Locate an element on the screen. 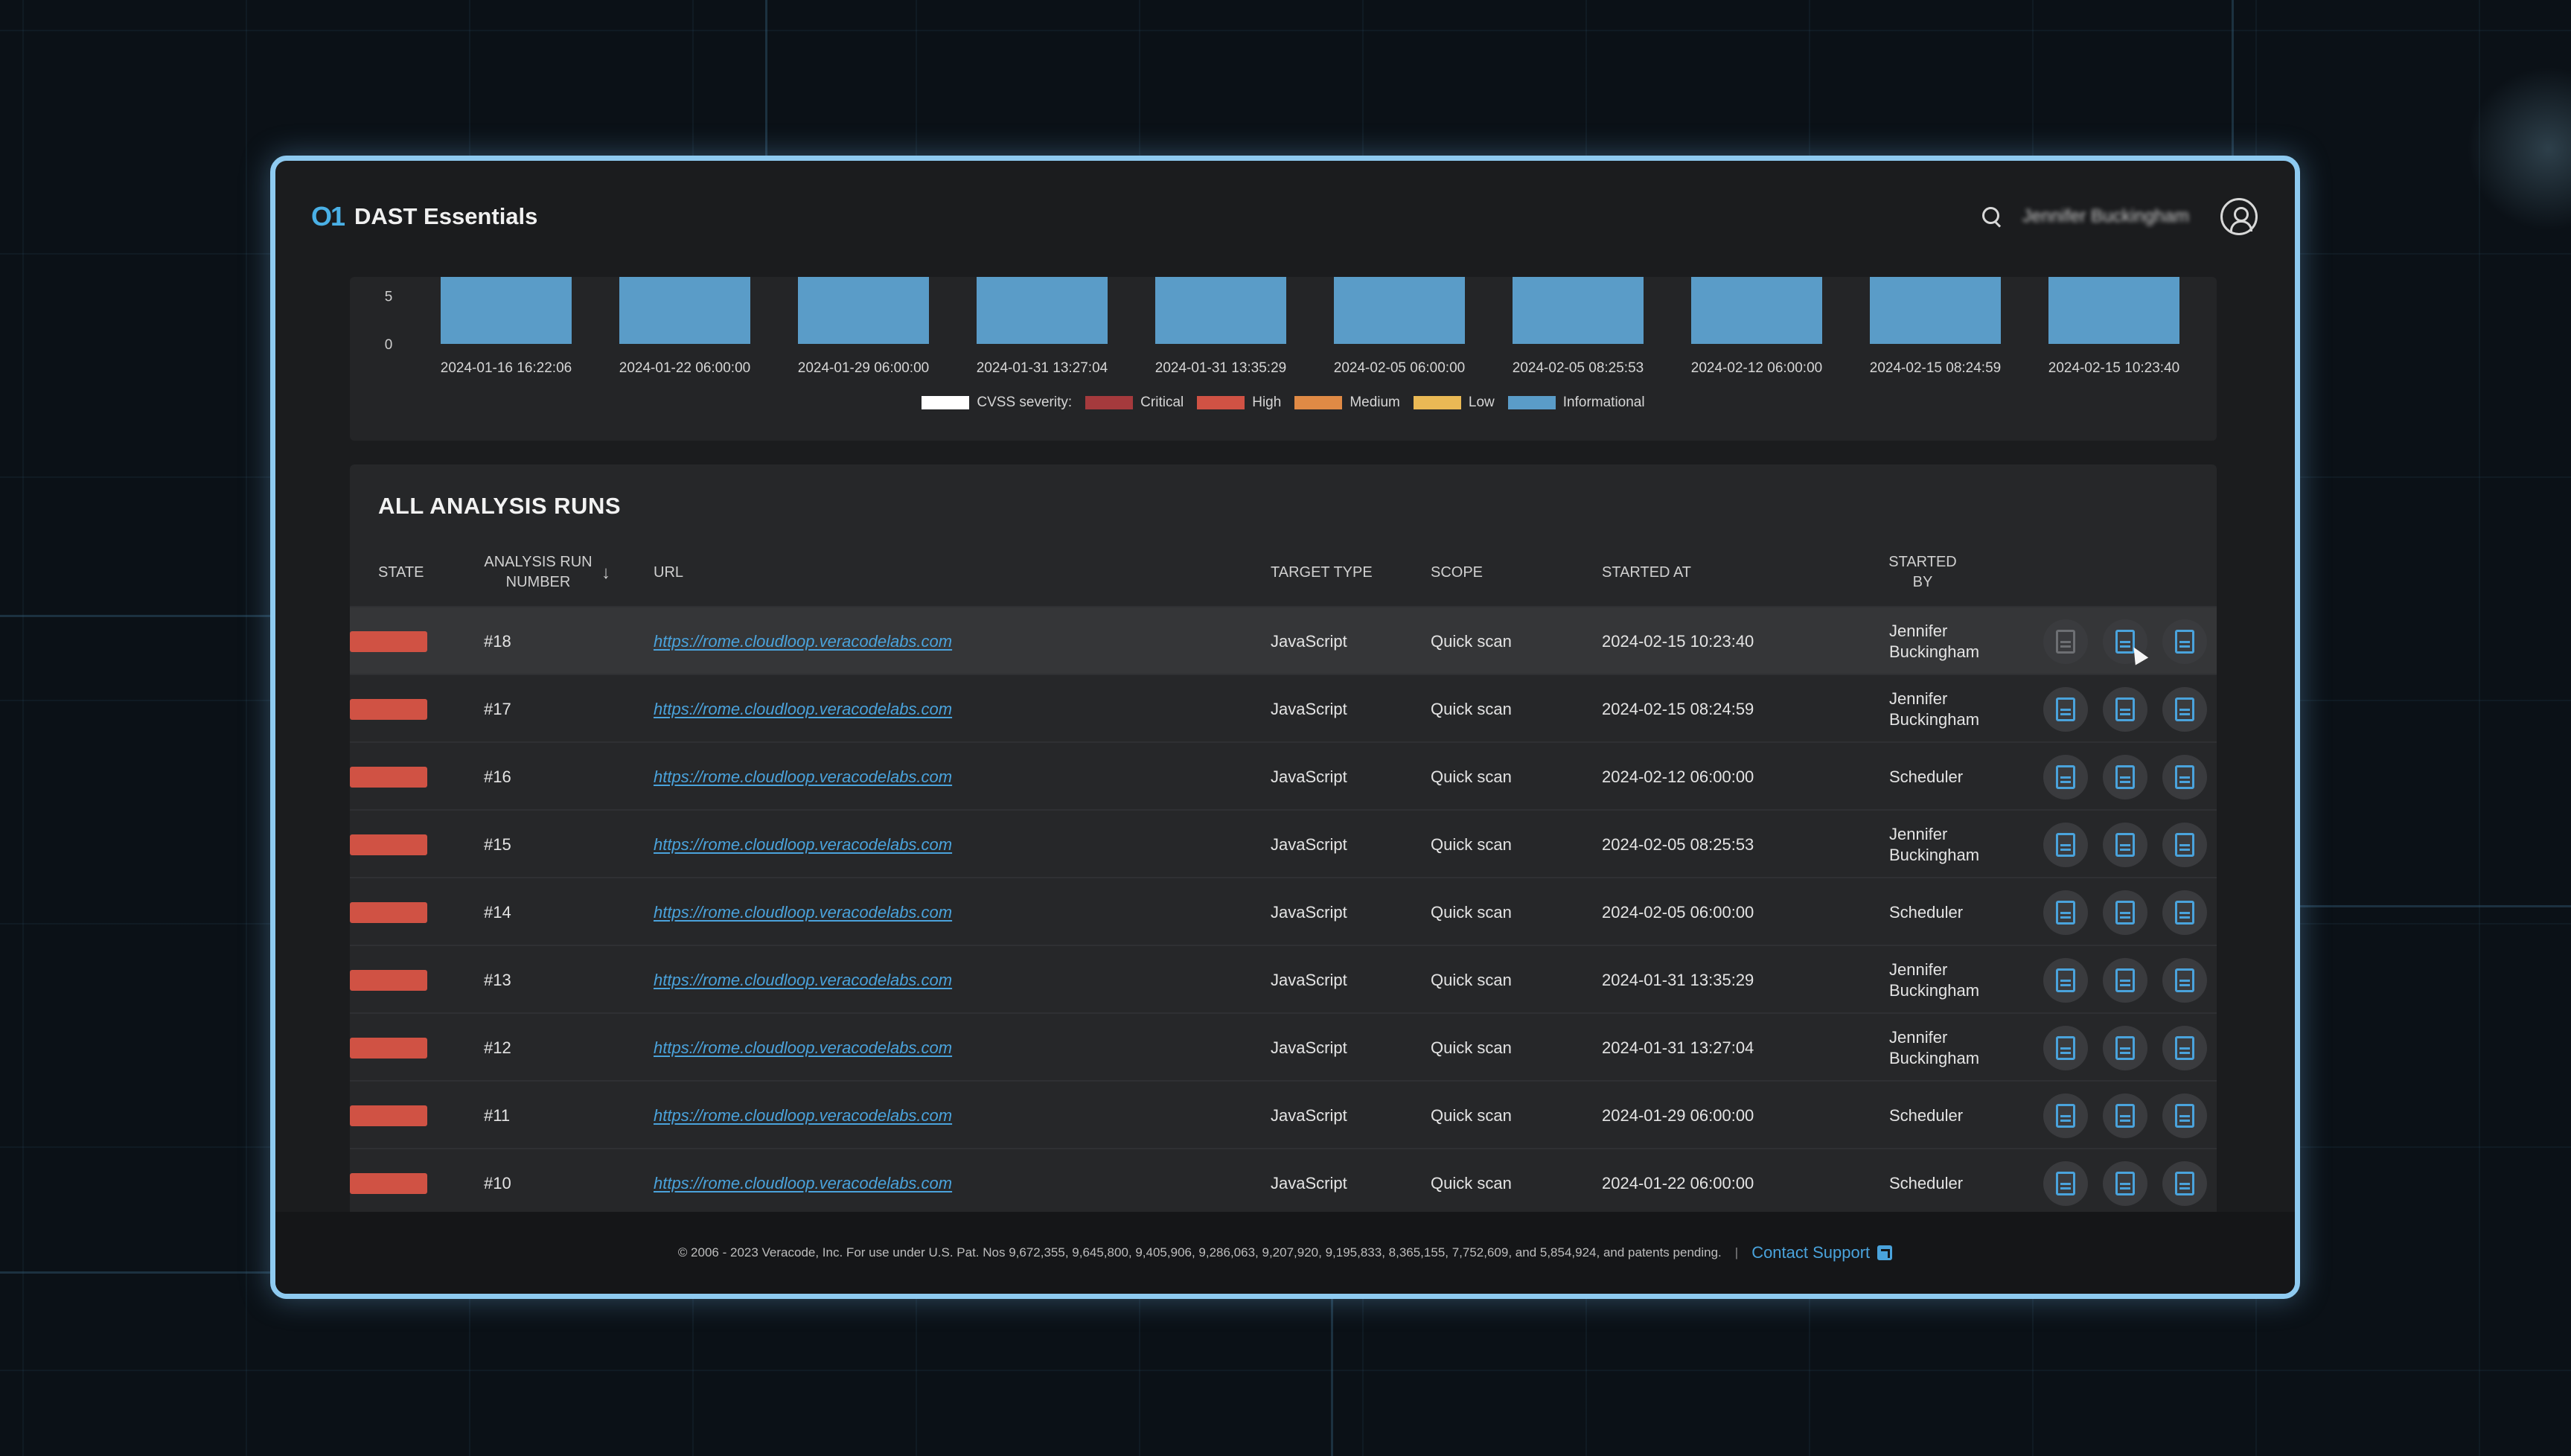 Image resolution: width=2571 pixels, height=1456 pixels. started-at: 2024-01-31 13:35:29 is located at coordinates (1678, 979).